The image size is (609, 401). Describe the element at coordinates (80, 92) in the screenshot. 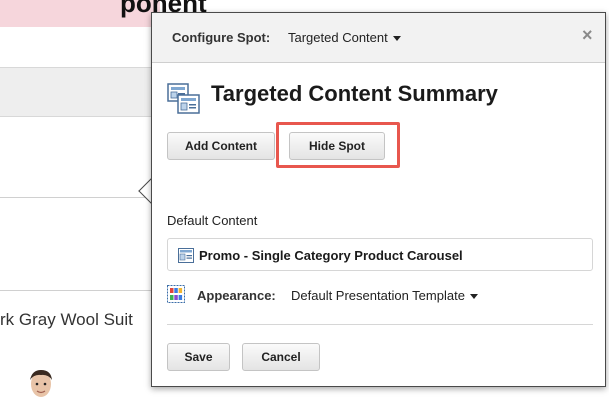

I see `toolbar-bar` at that location.